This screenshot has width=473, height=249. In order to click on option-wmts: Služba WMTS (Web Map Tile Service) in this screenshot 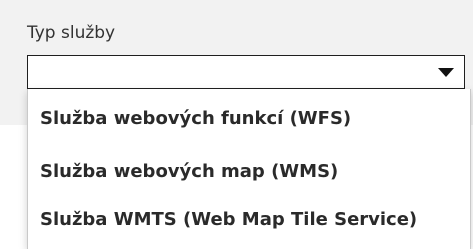, I will do `click(228, 219)`.